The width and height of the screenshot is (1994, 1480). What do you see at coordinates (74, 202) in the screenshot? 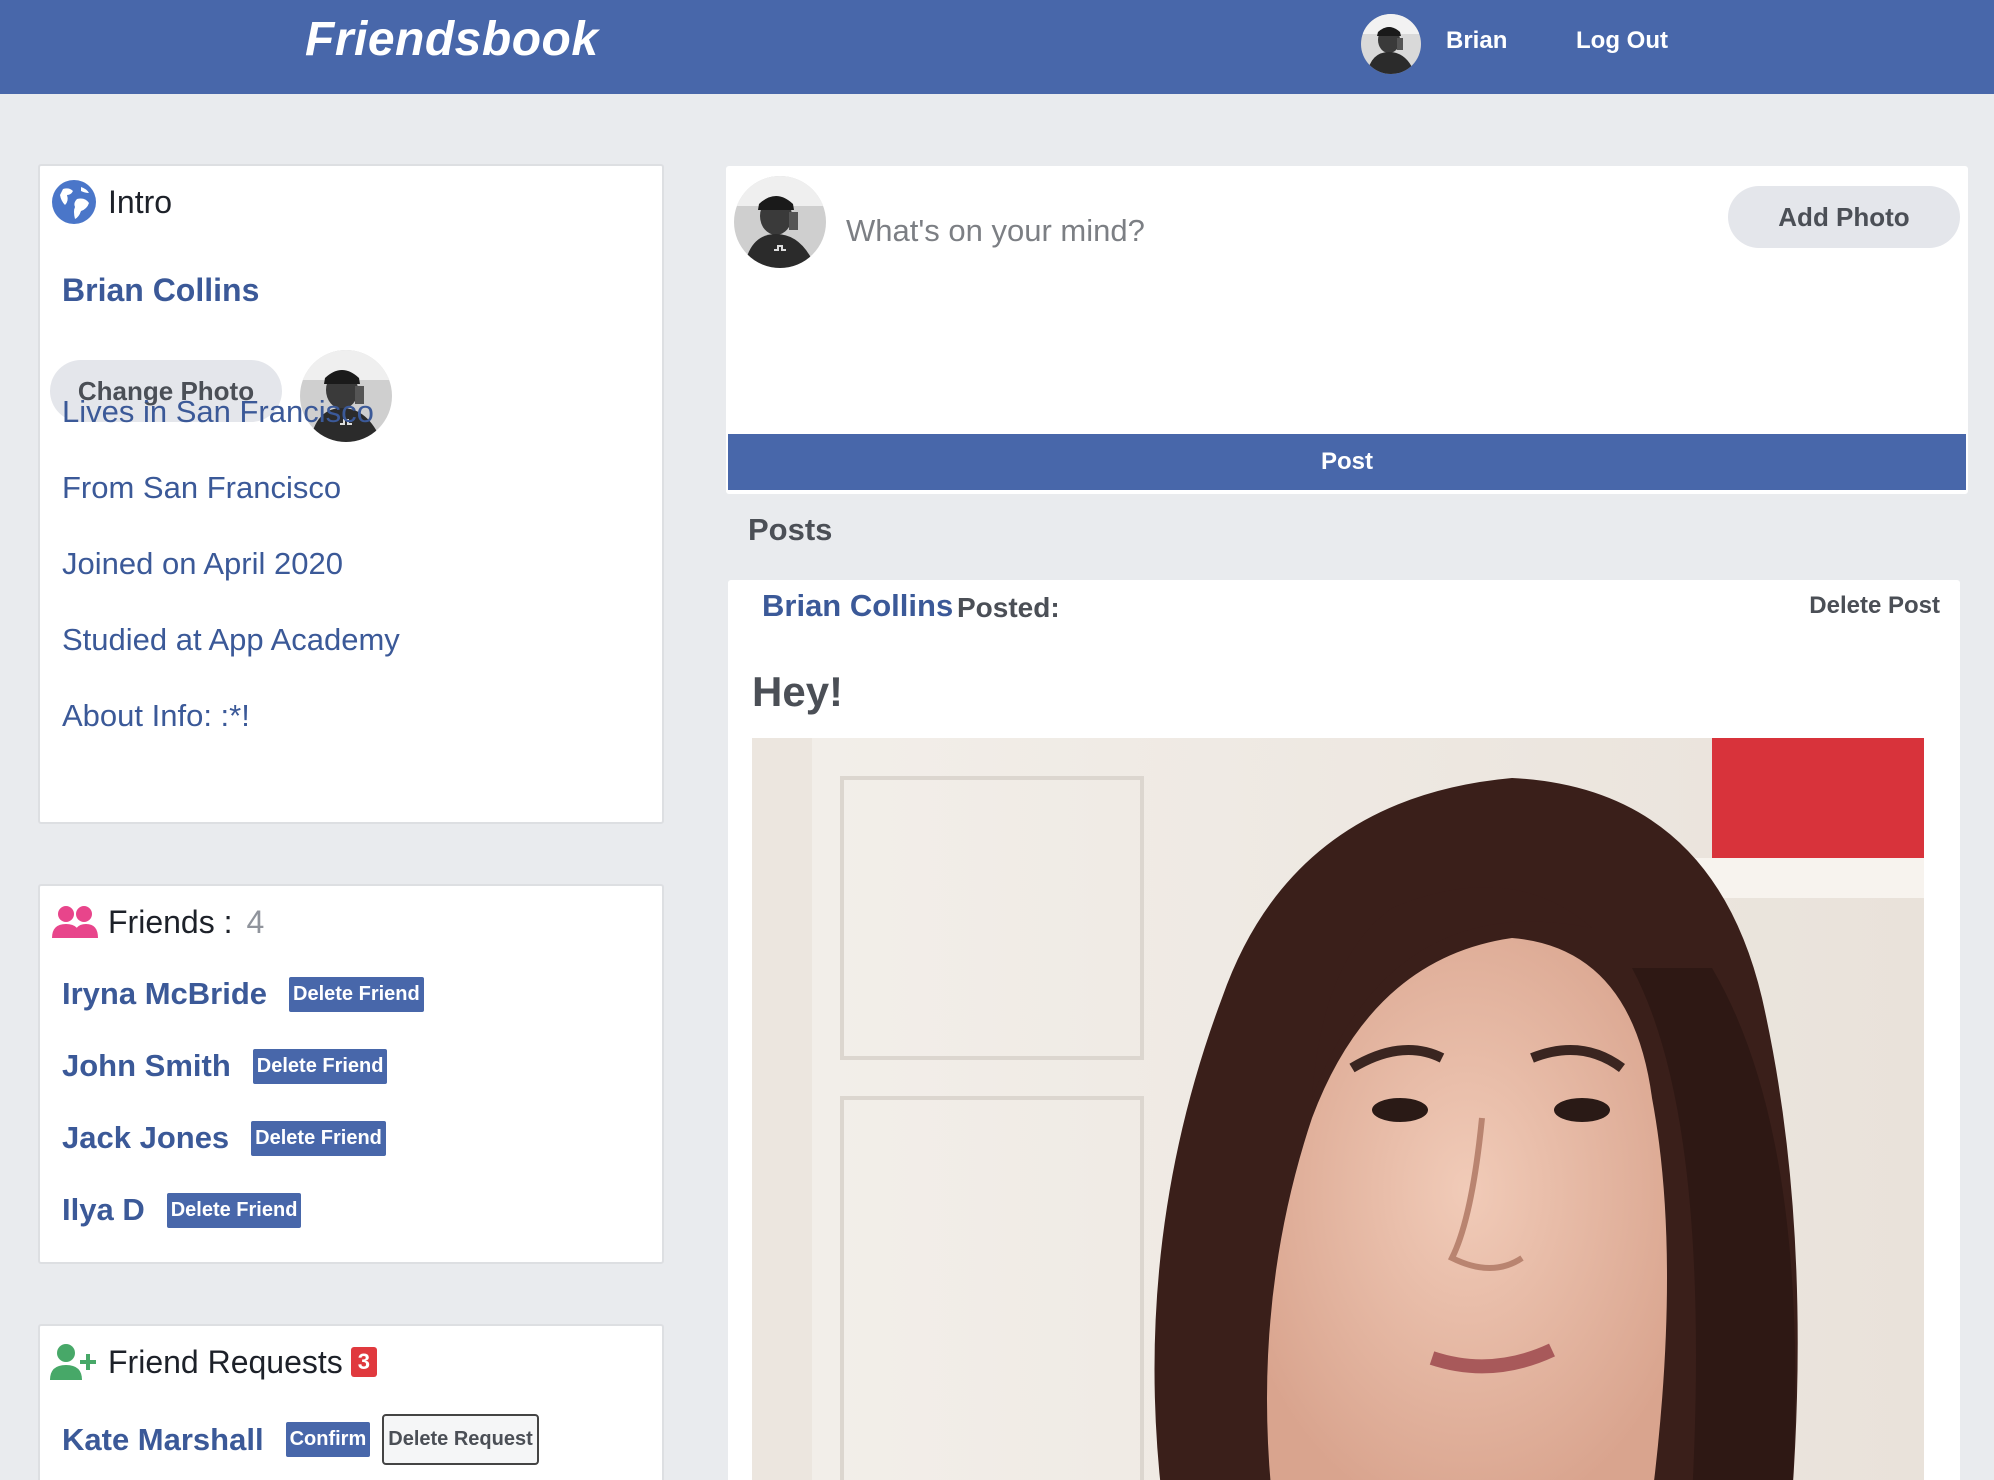
I see `globe-icon` at bounding box center [74, 202].